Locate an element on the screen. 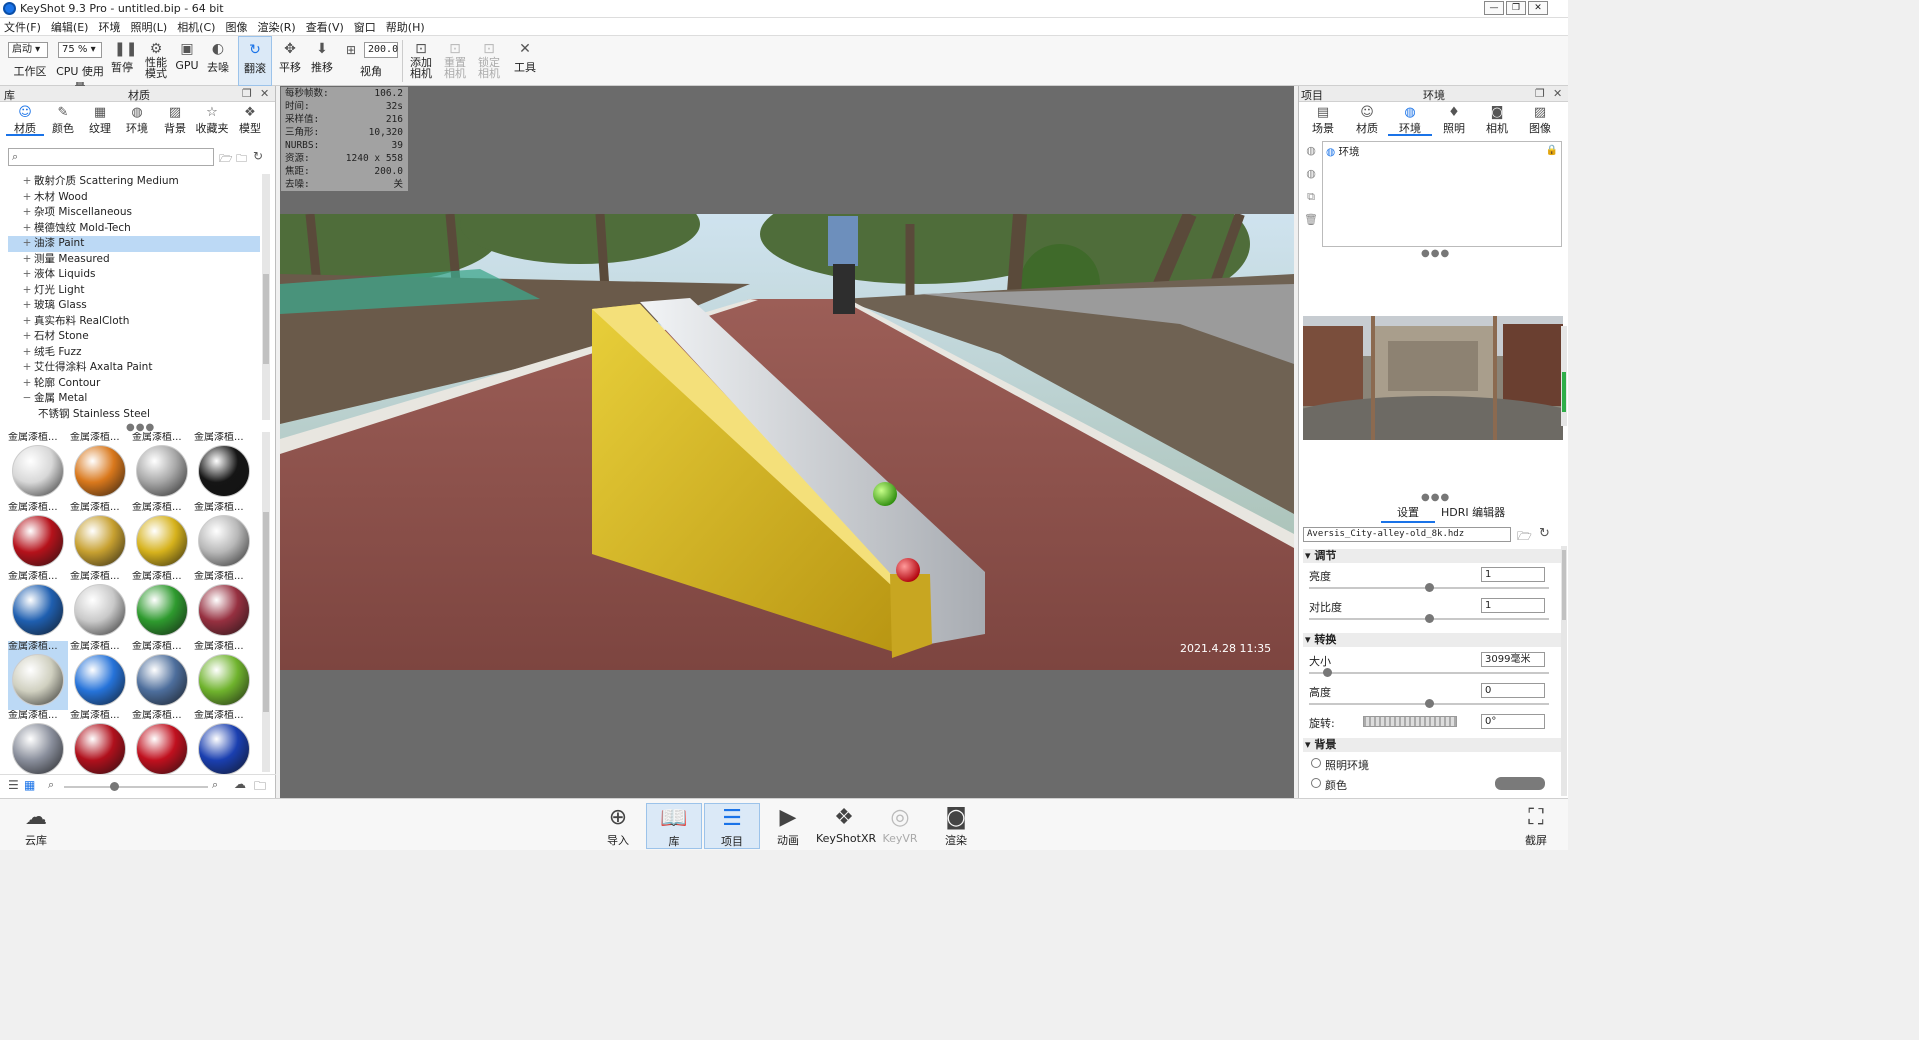 Image resolution: width=1919 pixels, height=1040 pixels. menu-help: 帮助(H) is located at coordinates (405, 27).